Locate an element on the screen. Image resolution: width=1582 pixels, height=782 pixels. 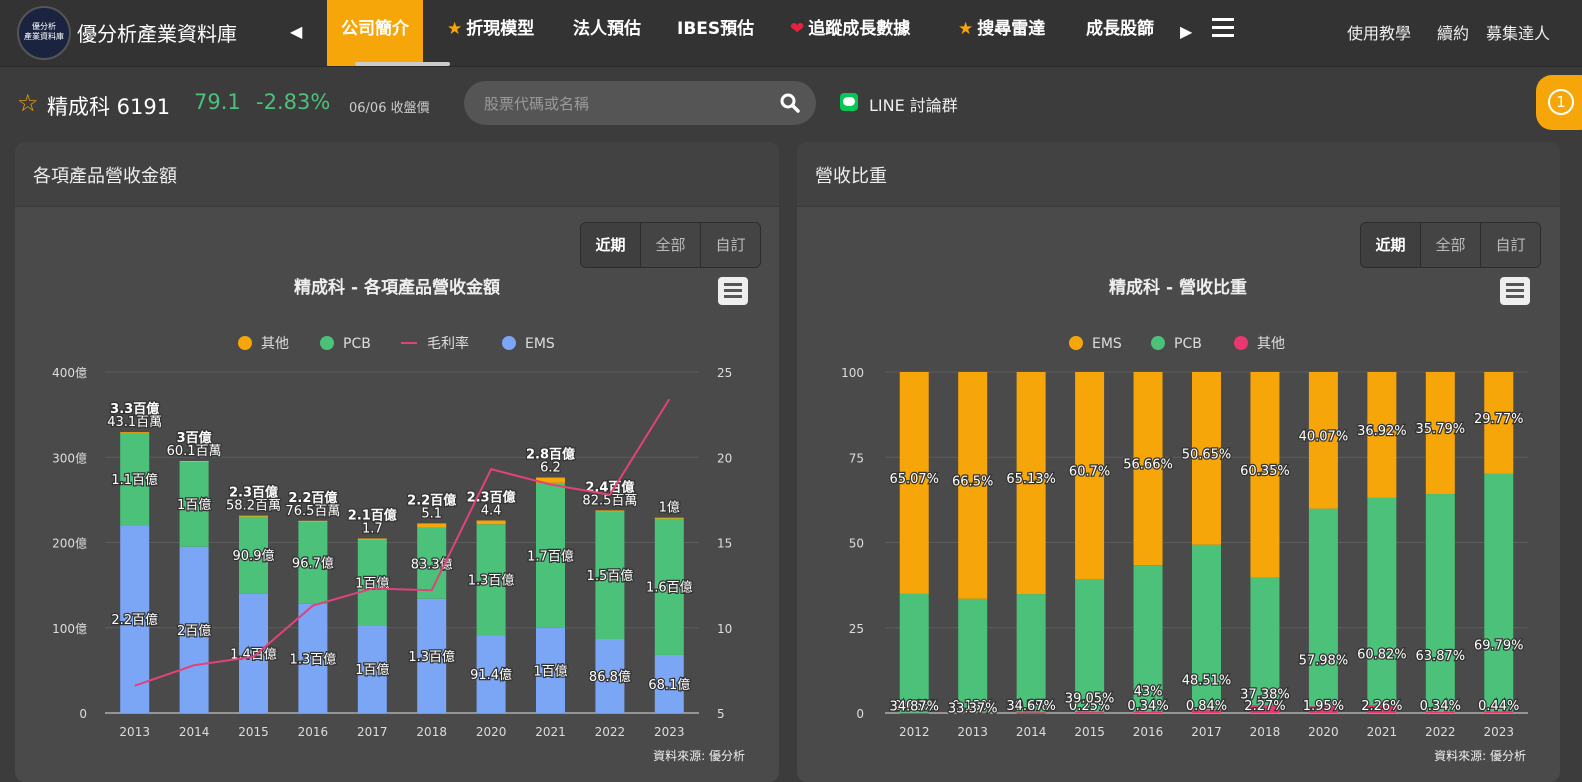
data-label-pcb: 1.5百億 is located at coordinates (610, 576).